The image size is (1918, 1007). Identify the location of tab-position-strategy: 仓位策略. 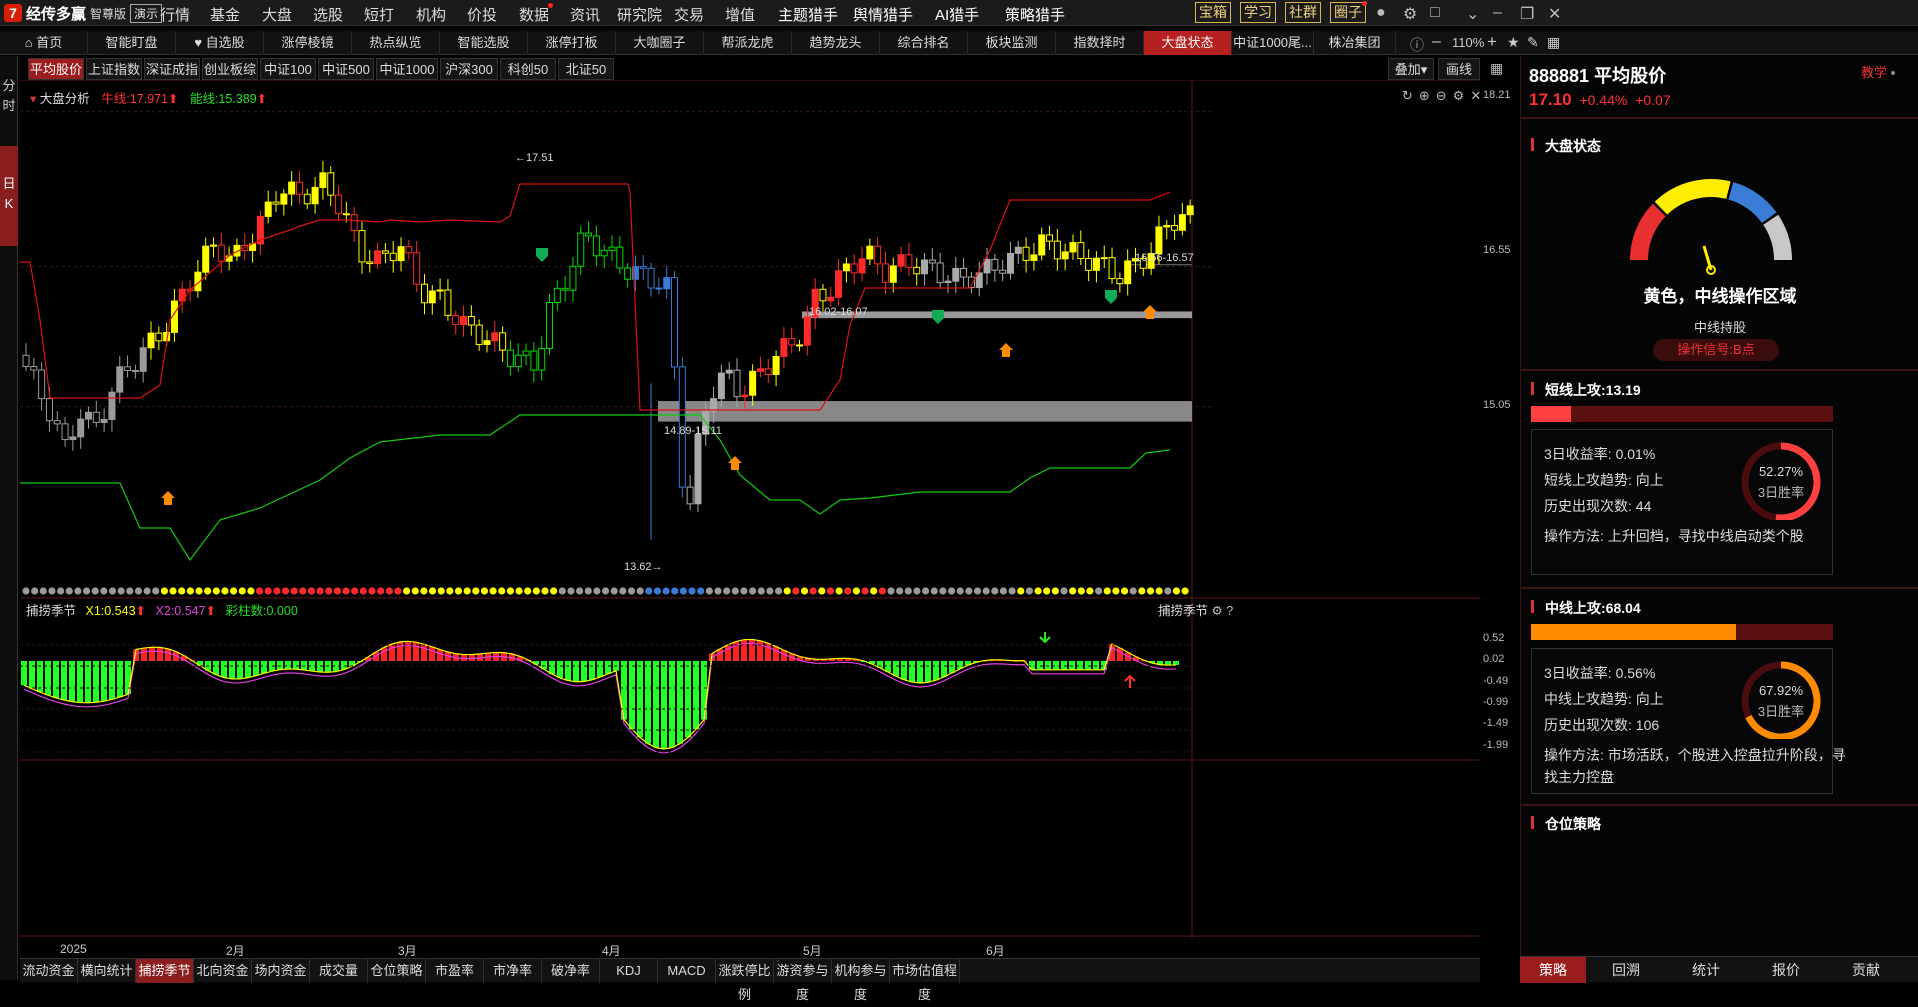
(397, 971).